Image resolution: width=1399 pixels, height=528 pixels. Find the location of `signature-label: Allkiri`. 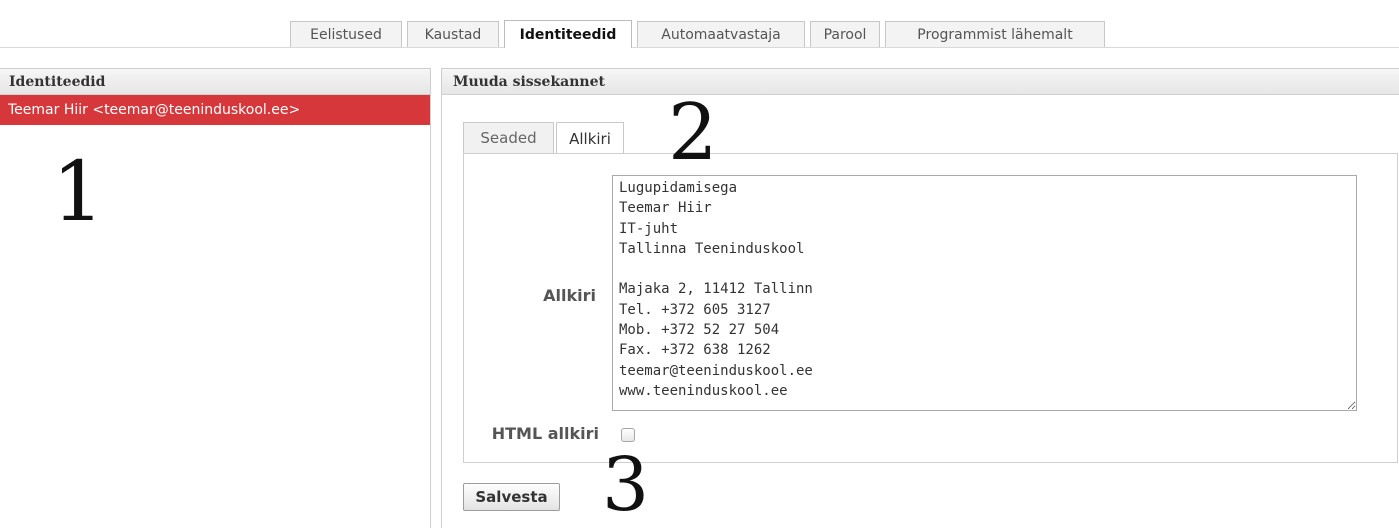

signature-label: Allkiri is located at coordinates (569, 295).